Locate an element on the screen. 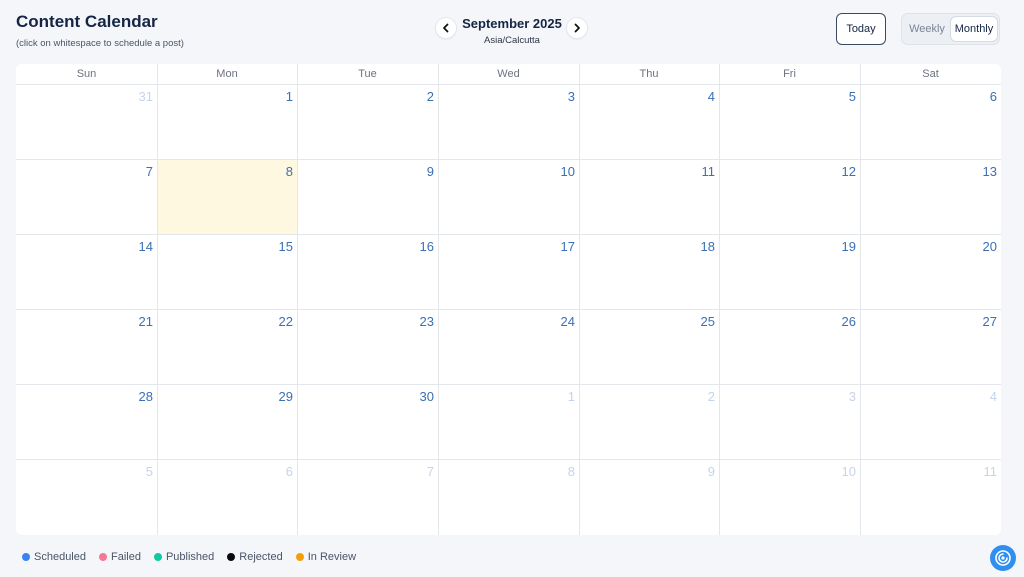 The image size is (1024, 577). day-number: 29 is located at coordinates (285, 396).